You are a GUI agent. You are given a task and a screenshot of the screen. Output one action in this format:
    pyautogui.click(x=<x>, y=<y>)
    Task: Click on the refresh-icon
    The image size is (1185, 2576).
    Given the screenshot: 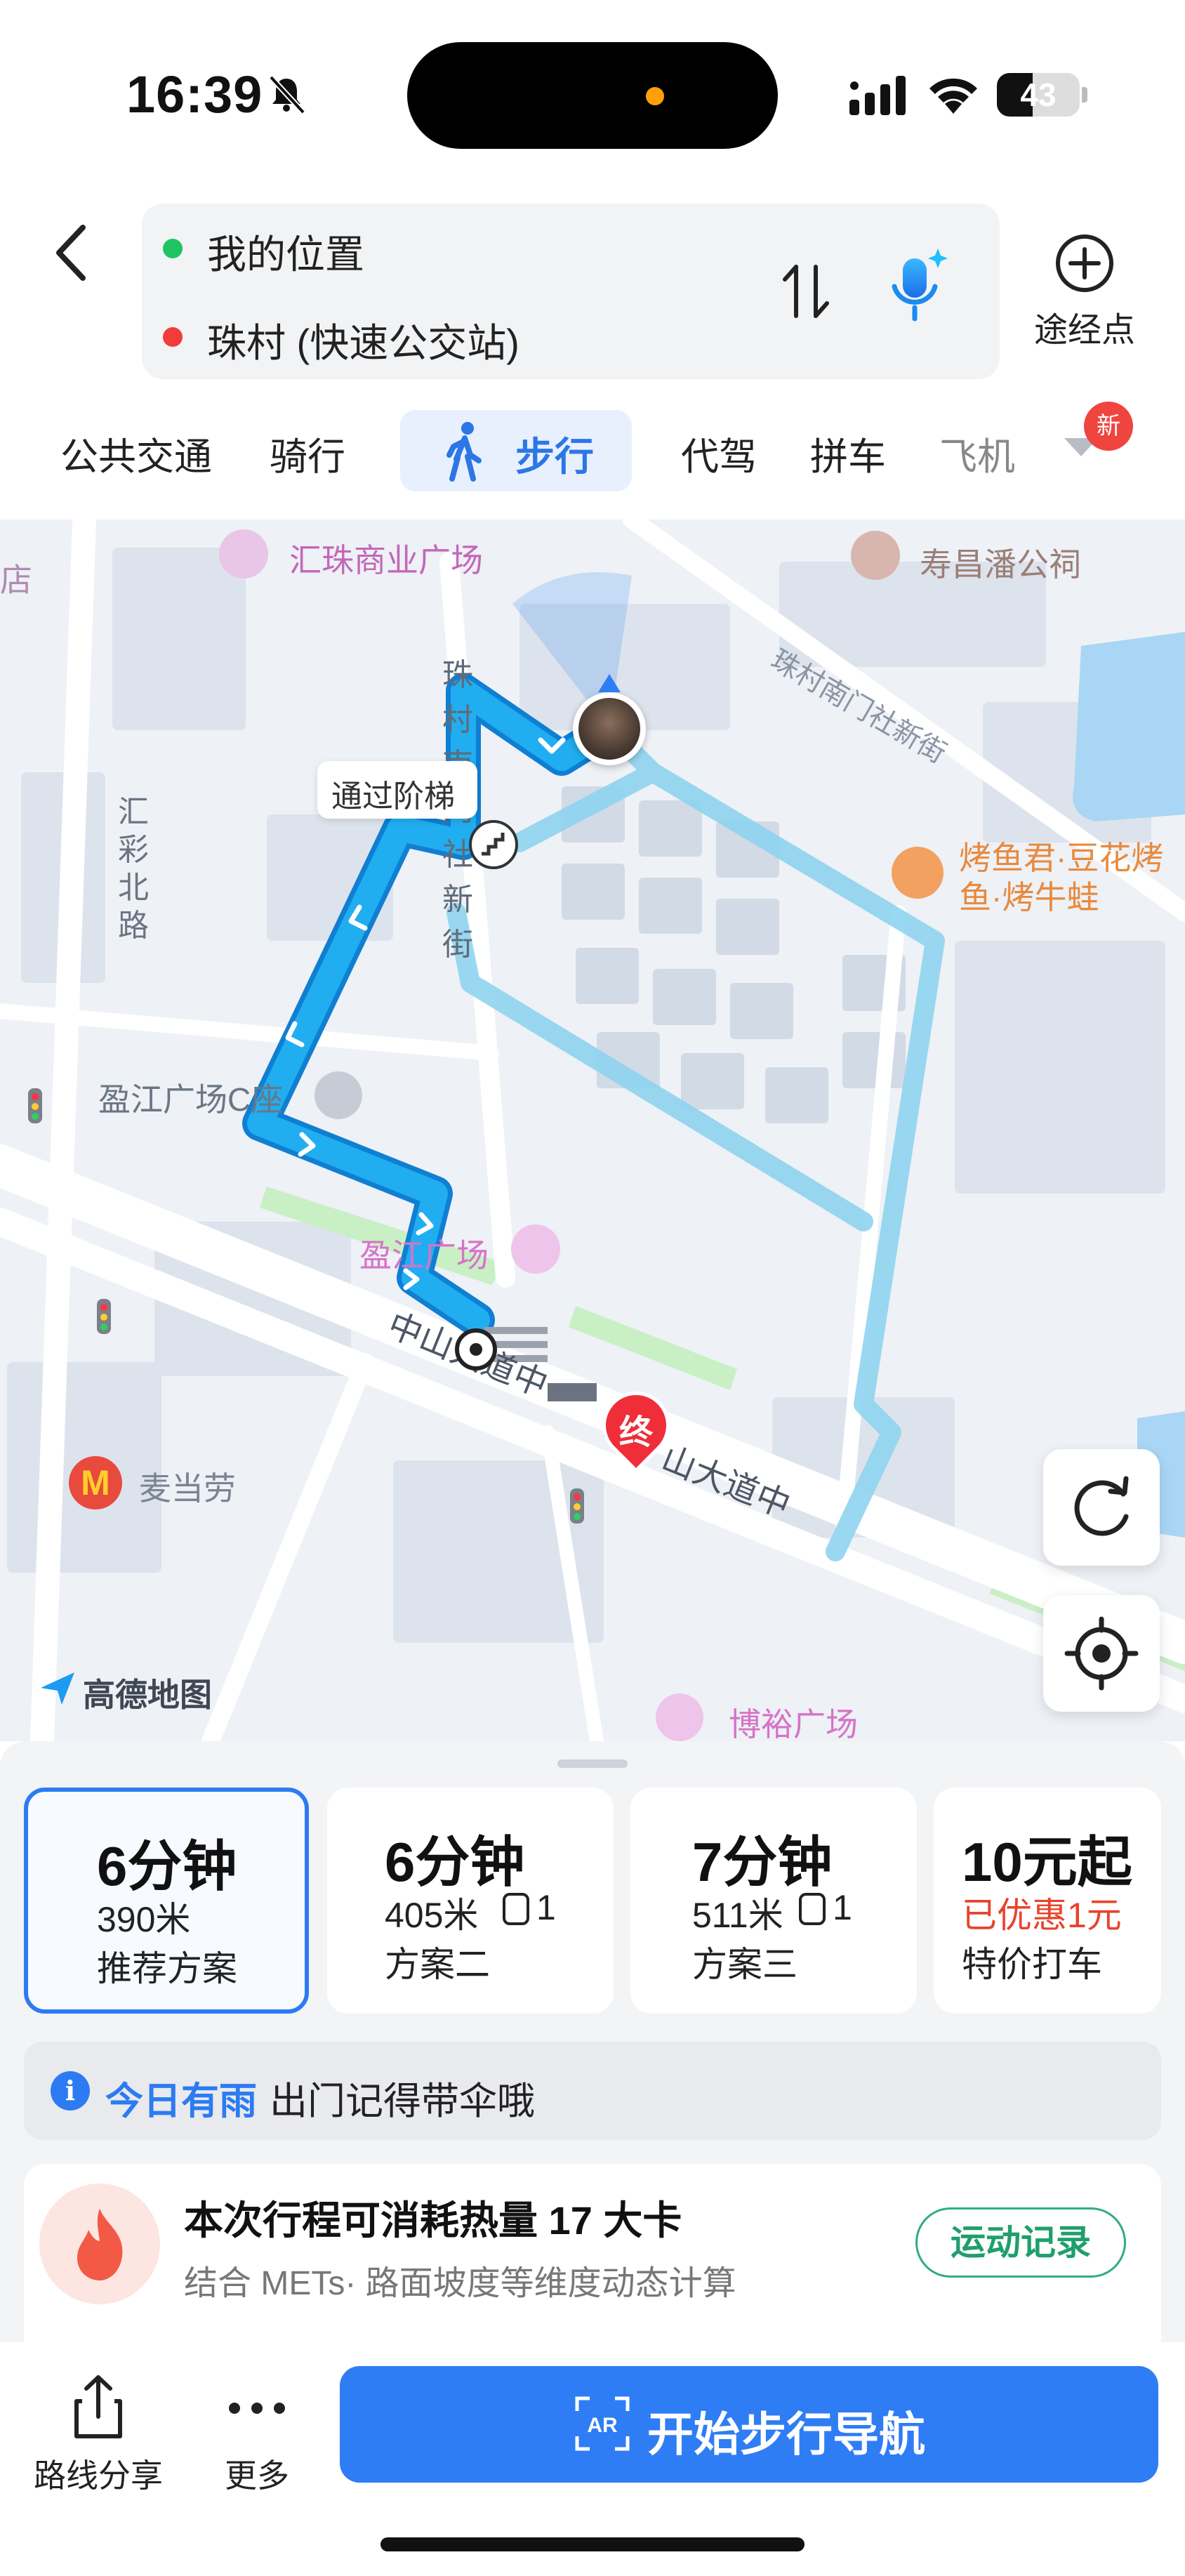 What is the action you would take?
    pyautogui.click(x=1101, y=1506)
    